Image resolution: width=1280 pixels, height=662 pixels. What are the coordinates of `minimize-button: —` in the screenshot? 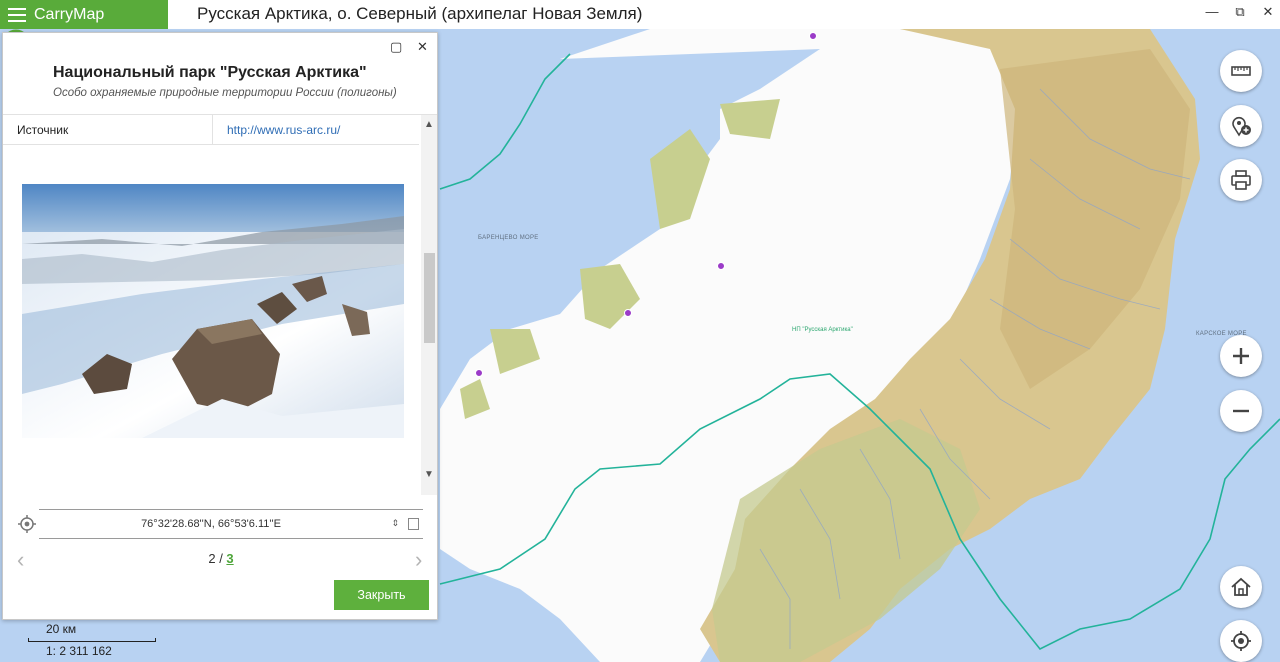 It's located at (1212, 11).